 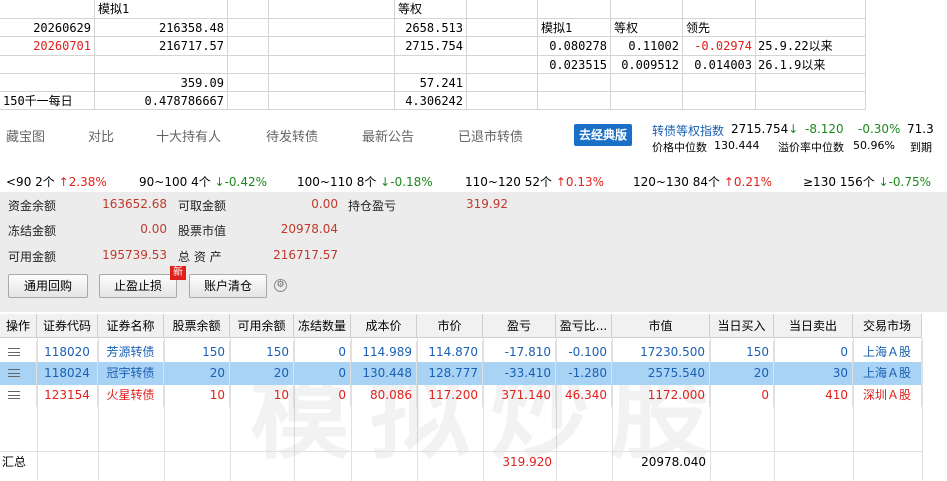 I want to click on settings-icon: ⚙, so click(x=280, y=285).